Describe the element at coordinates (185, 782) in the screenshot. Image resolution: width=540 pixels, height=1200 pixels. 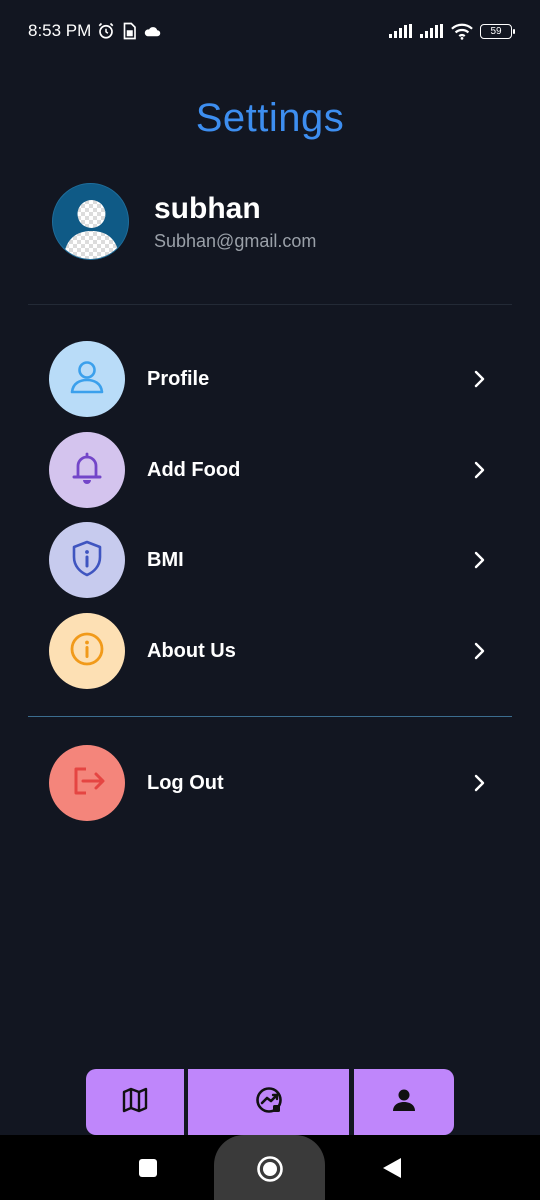
I see `menu-label: Log Out` at that location.